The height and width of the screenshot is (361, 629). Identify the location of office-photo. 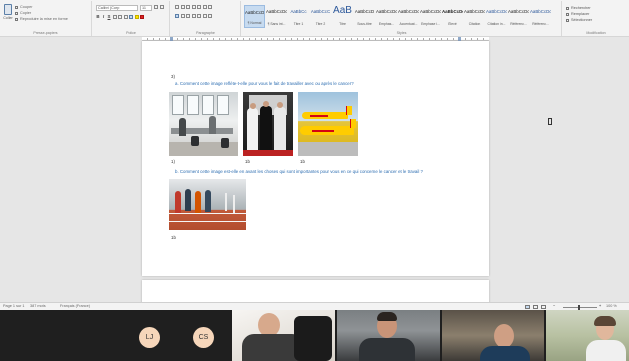
(203, 124).